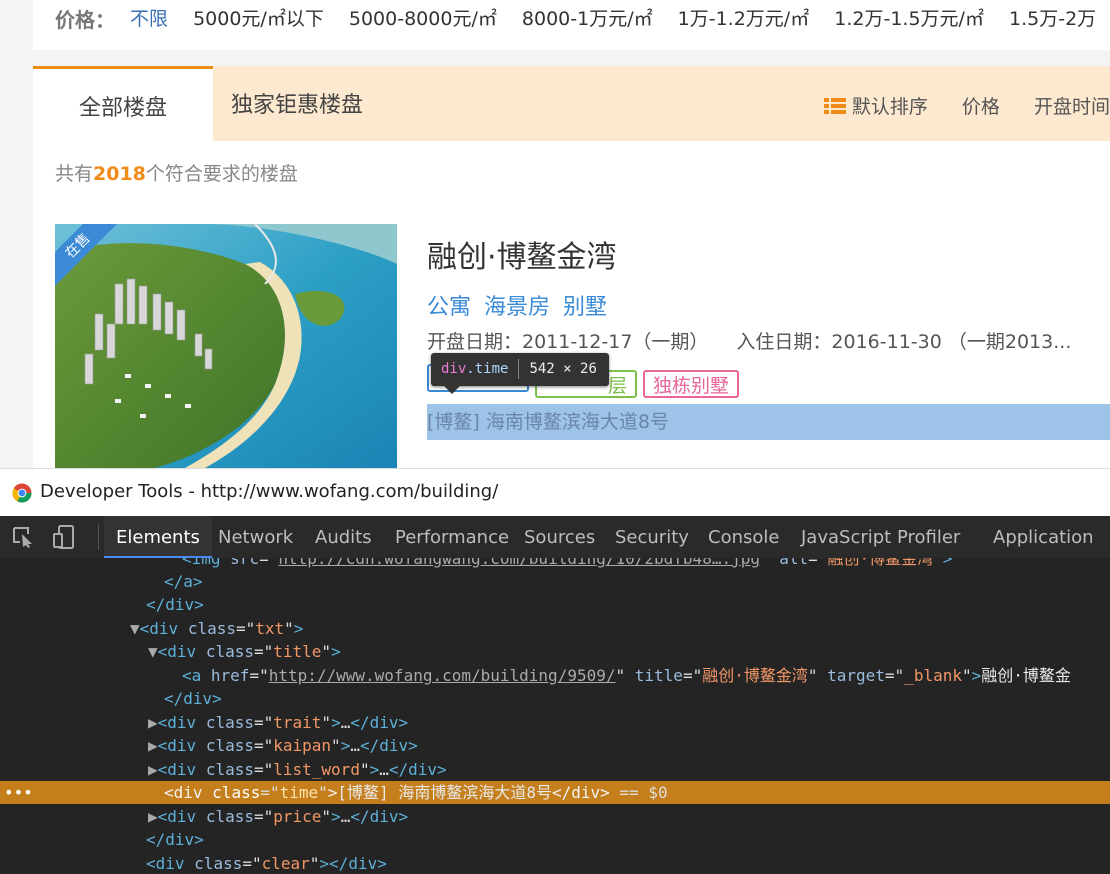  Describe the element at coordinates (316, 769) in the screenshot. I see `class-list-word: list_word` at that location.